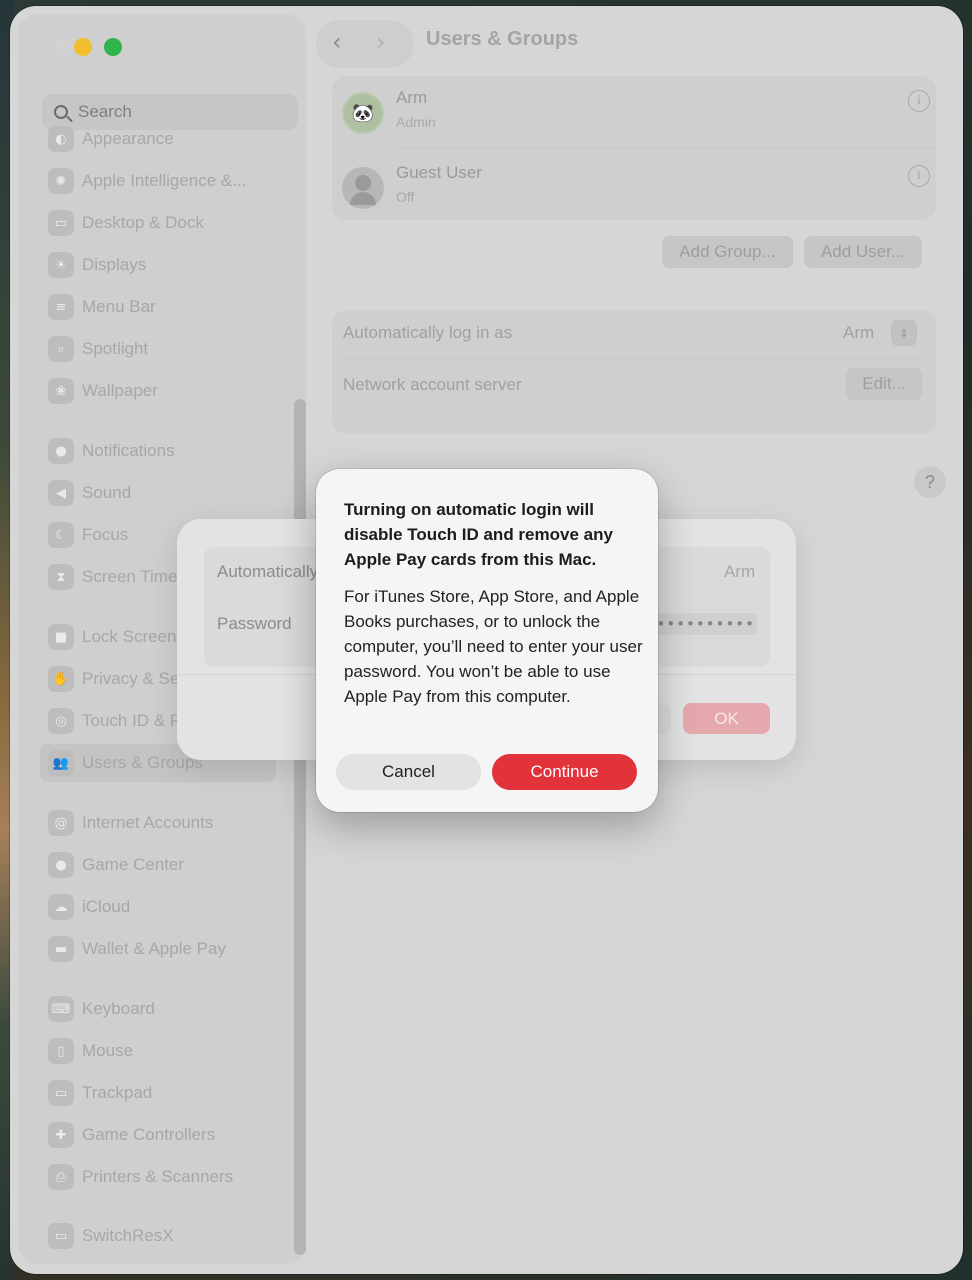  What do you see at coordinates (63, 47) in the screenshot?
I see `close-window-button` at bounding box center [63, 47].